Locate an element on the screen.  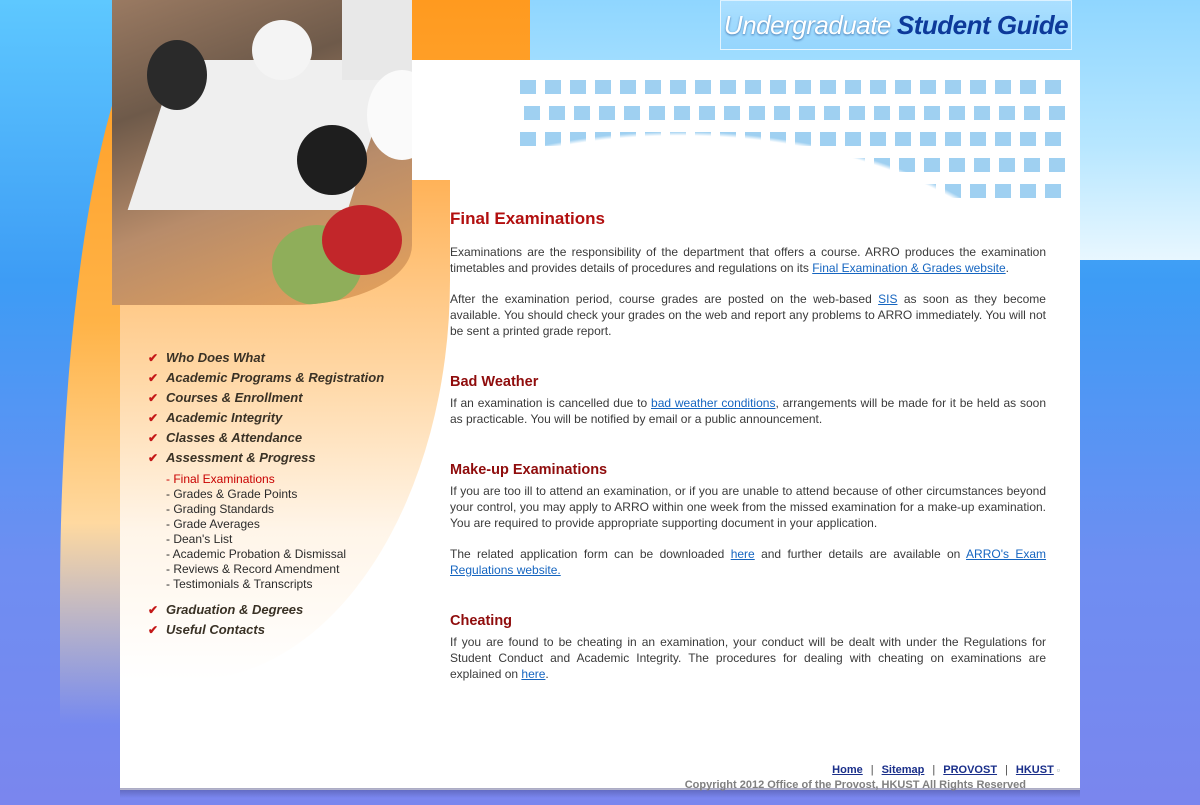
bad-weather-heading: Bad Weather is located at coordinates (494, 382).